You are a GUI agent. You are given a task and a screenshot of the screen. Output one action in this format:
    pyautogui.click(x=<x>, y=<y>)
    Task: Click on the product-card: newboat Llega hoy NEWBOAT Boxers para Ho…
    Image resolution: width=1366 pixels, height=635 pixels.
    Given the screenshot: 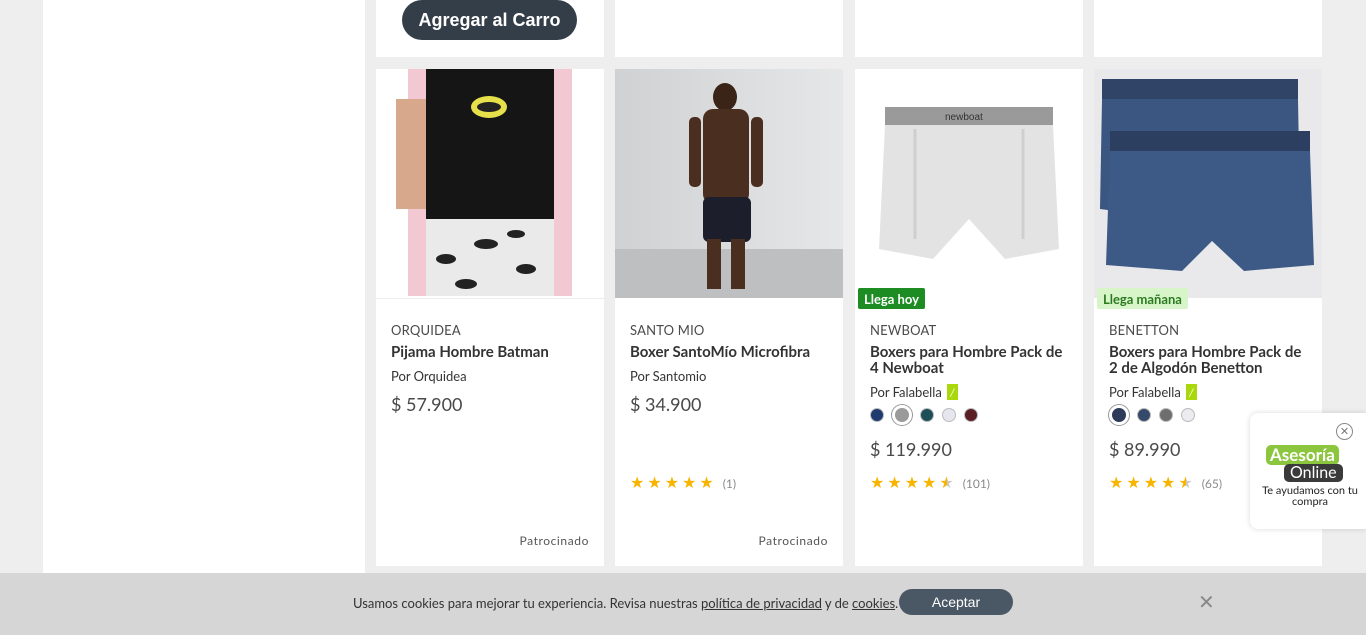 What is the action you would take?
    pyautogui.click(x=969, y=317)
    